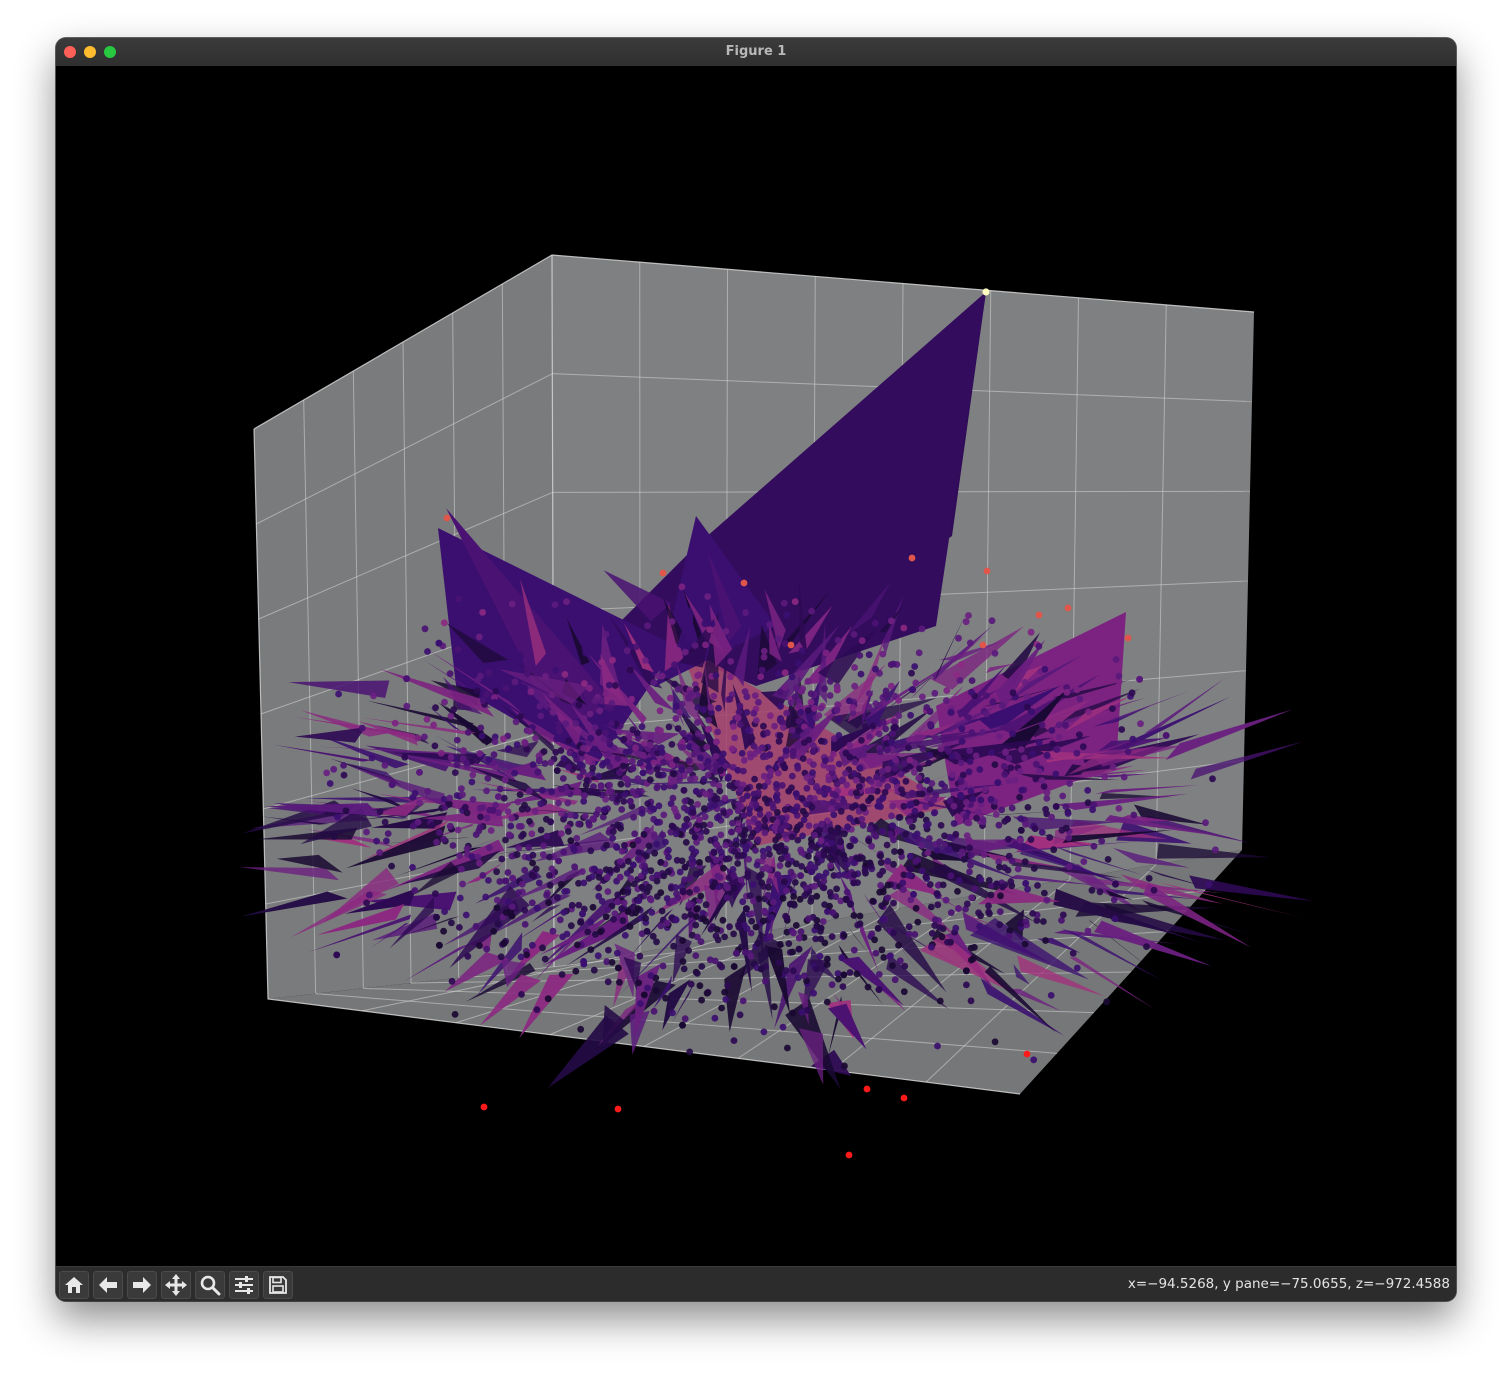  I want to click on home-button, so click(74, 1285).